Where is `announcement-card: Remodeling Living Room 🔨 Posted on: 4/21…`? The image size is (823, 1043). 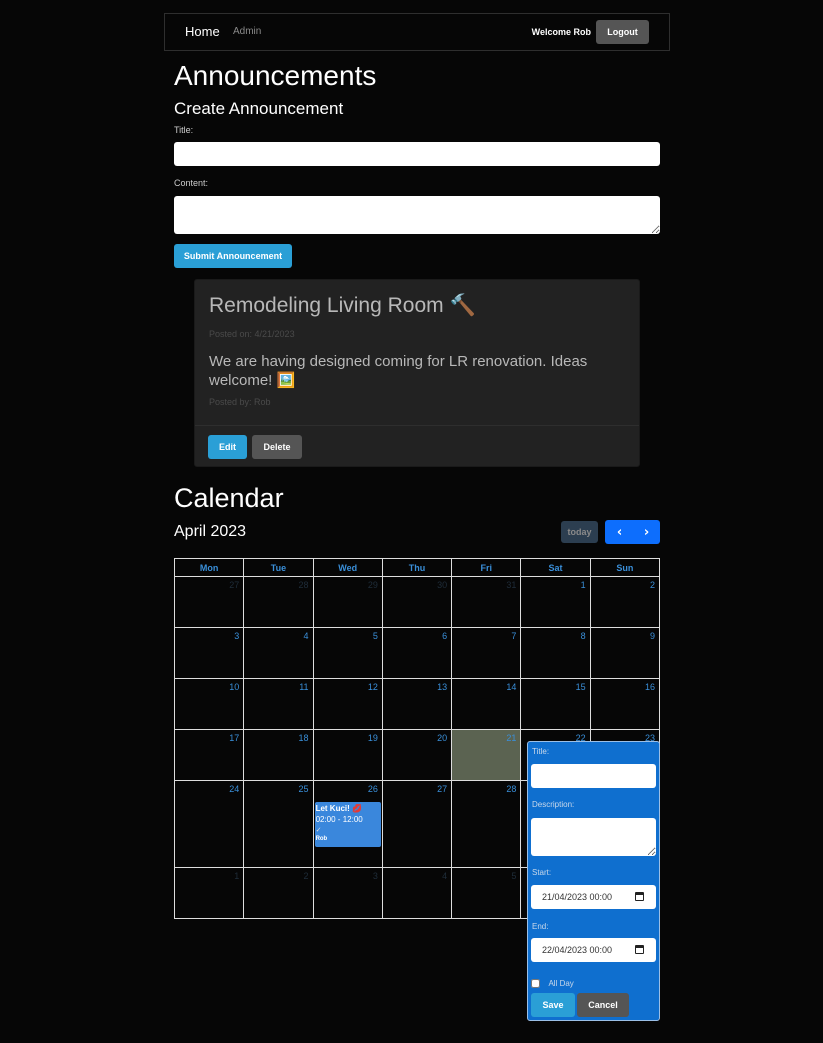 announcement-card: Remodeling Living Room 🔨 Posted on: 4/21… is located at coordinates (417, 373).